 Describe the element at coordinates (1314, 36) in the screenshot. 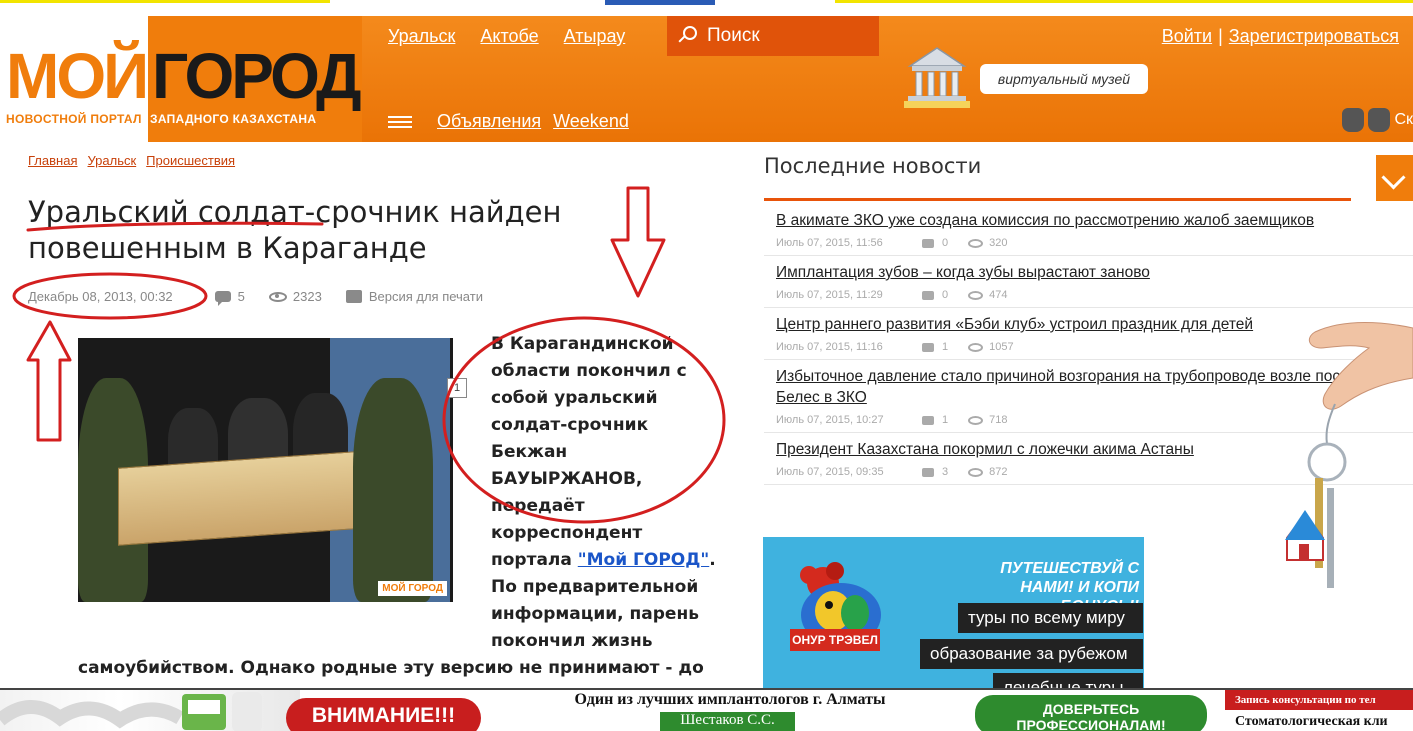

I see `register-link: Зарегистрироваться` at that location.